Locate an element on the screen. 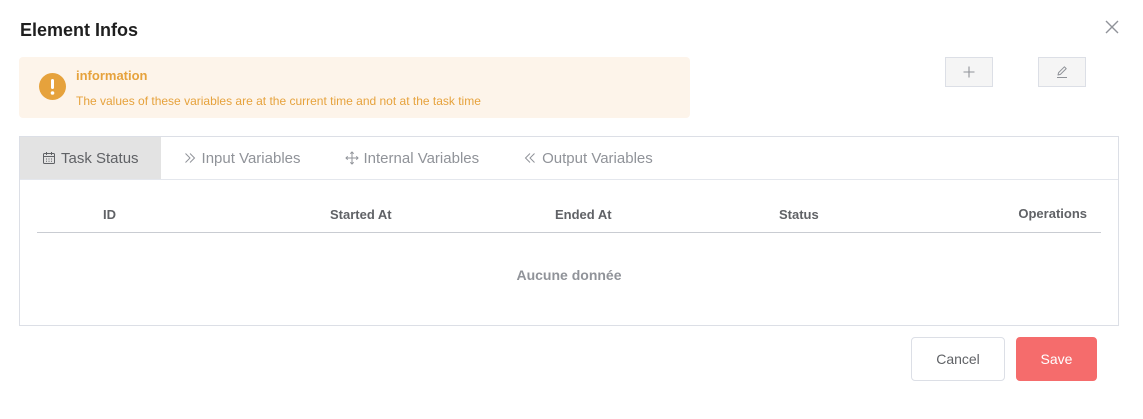 The image size is (1143, 419). column-header-ended-at: Ended At is located at coordinates (583, 214).